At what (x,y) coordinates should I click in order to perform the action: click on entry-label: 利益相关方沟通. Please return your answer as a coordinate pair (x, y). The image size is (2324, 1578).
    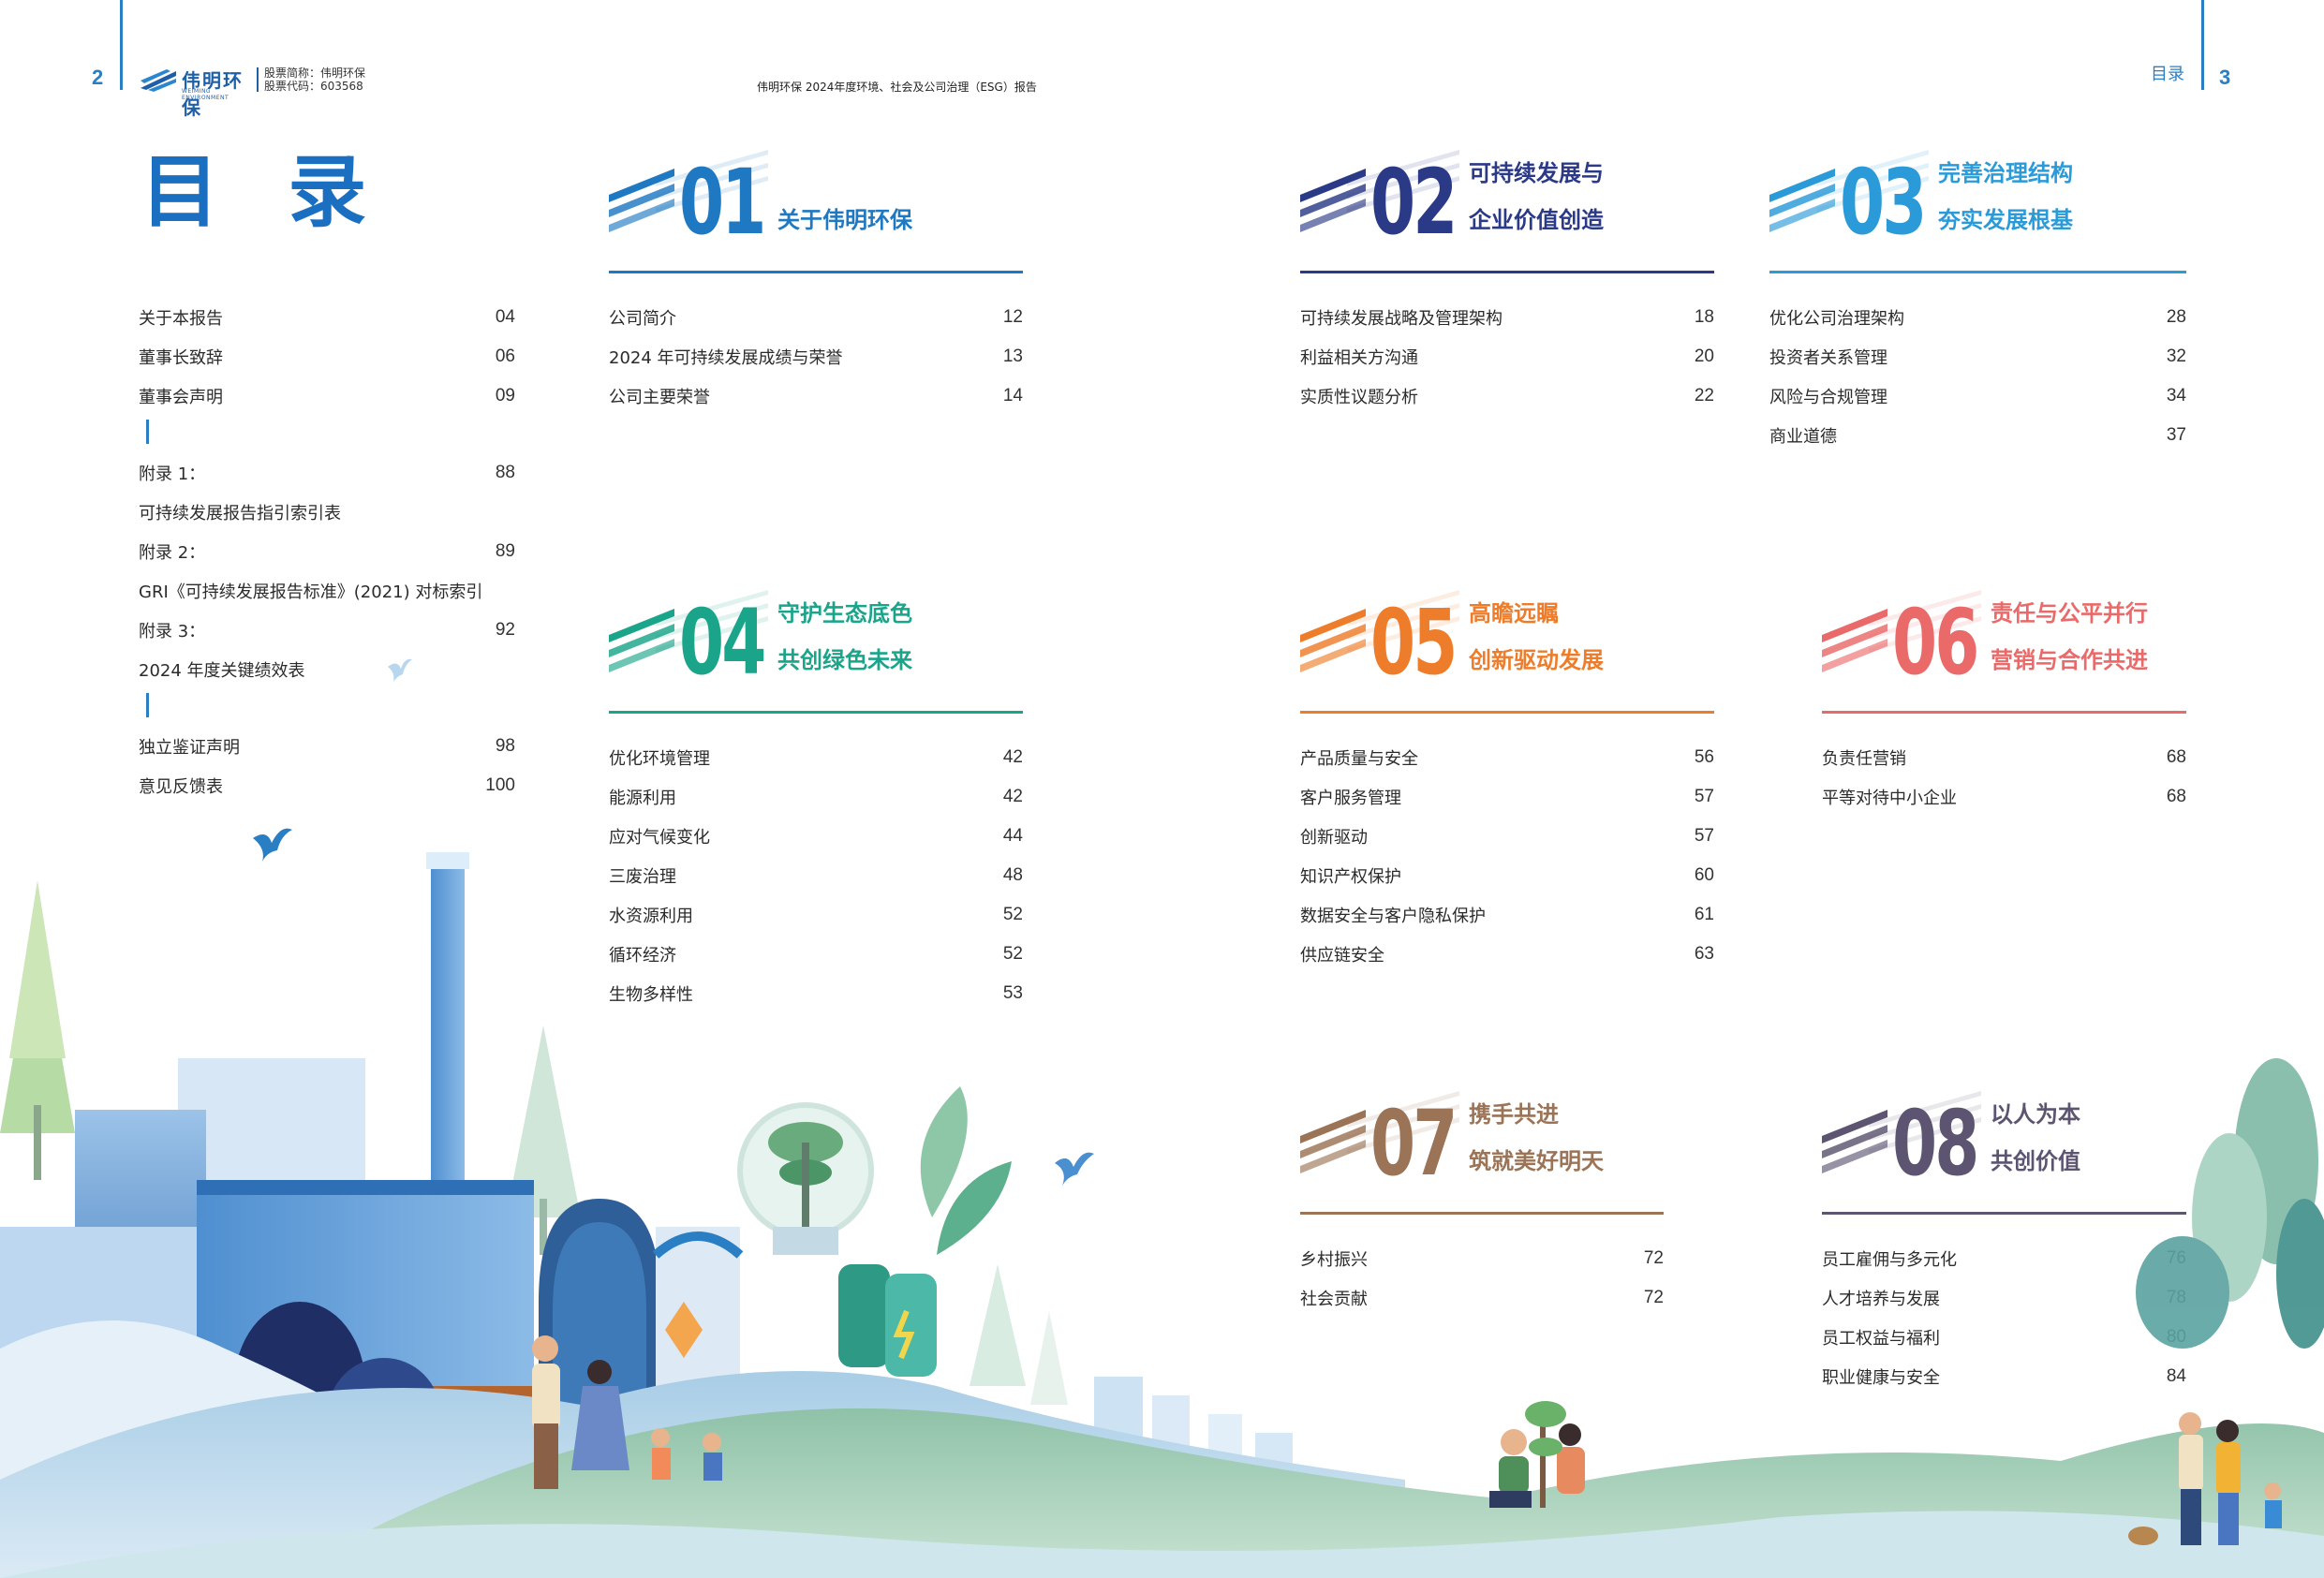
    Looking at the image, I should click on (1359, 358).